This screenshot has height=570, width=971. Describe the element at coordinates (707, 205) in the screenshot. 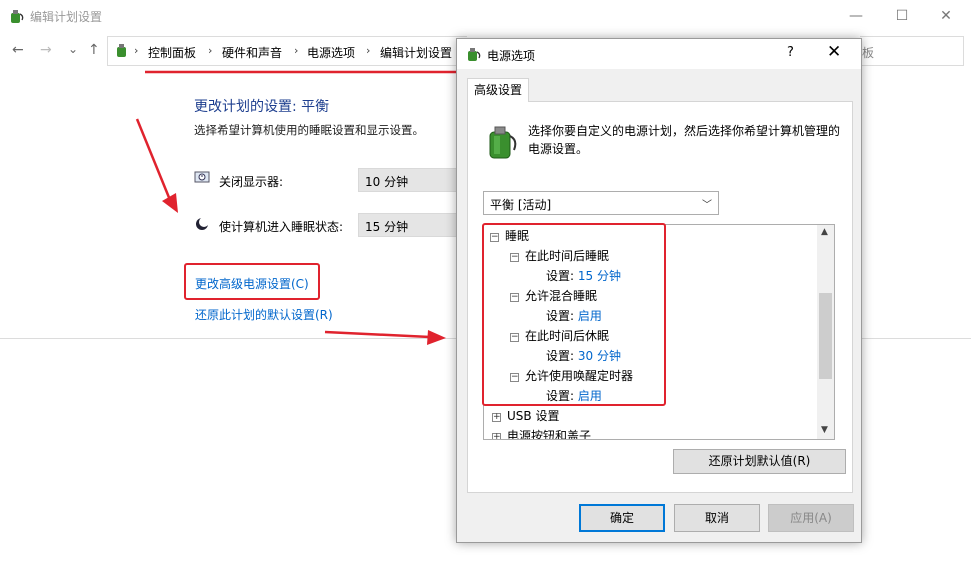

I see `chevron-down-icon: ﹀` at that location.